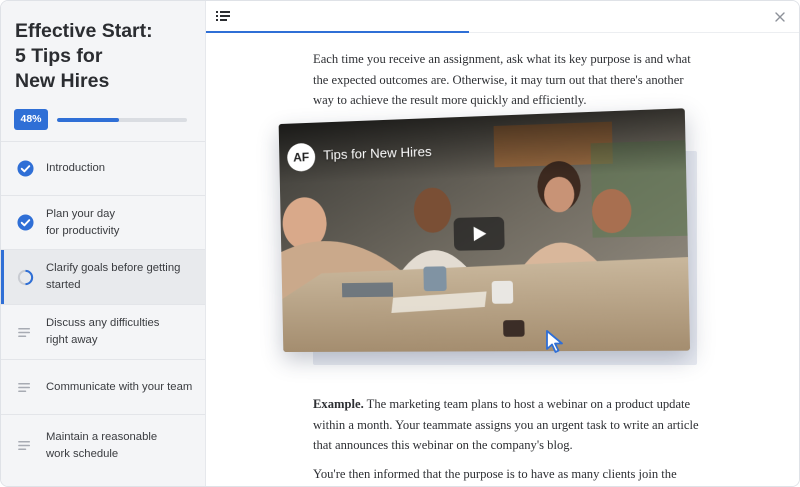 This screenshot has height=487, width=800. I want to click on lesson-item-work-schedule: Maintain a reasonable work schedule, so click(103, 445).